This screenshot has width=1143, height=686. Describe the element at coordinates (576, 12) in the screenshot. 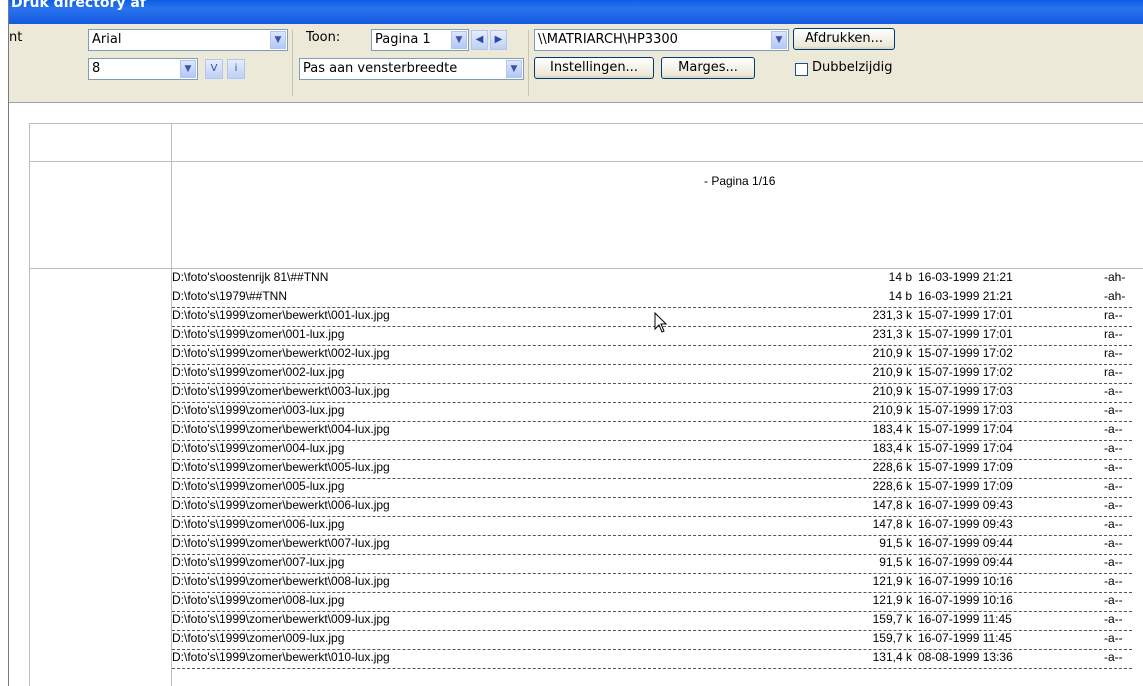

I see `window-titlebar: Druk directory af` at that location.